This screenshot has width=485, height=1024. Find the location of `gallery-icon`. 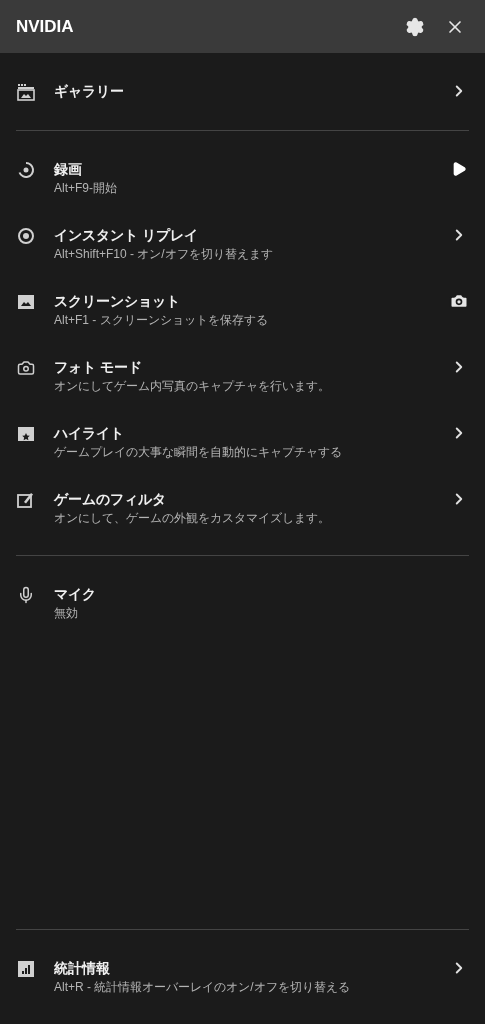

gallery-icon is located at coordinates (26, 92).